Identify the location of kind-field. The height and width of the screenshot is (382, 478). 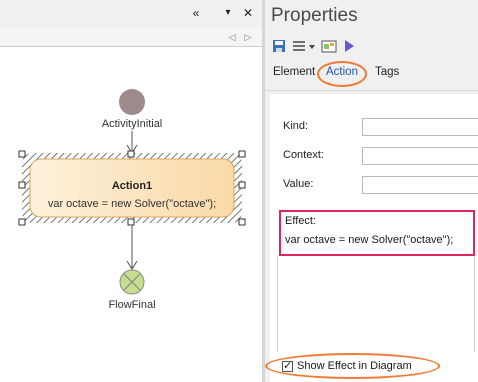
(420, 127).